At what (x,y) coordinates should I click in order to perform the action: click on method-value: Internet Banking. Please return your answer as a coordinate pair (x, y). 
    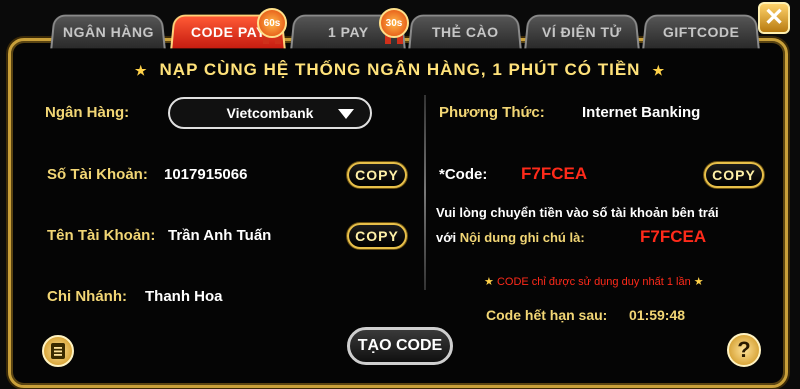
    Looking at the image, I should click on (641, 112).